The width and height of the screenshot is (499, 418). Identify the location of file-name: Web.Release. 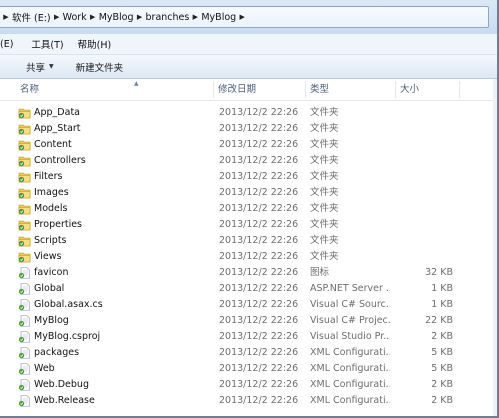
(64, 400).